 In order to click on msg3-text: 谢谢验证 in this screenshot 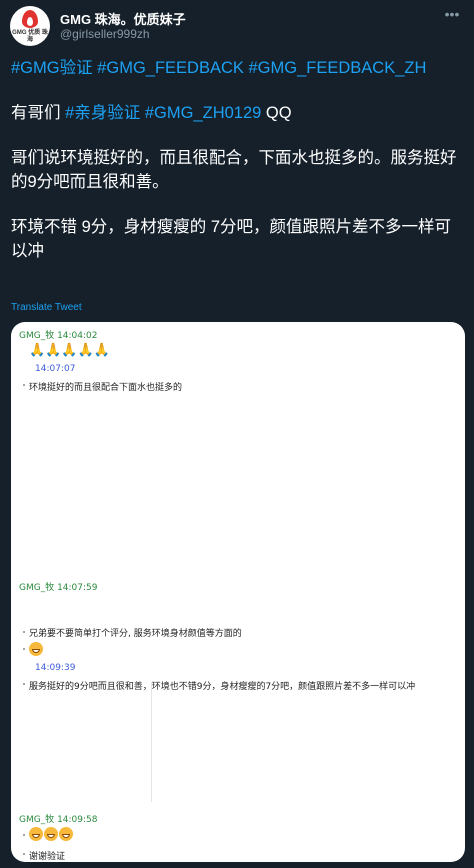, I will do `click(47, 857)`.